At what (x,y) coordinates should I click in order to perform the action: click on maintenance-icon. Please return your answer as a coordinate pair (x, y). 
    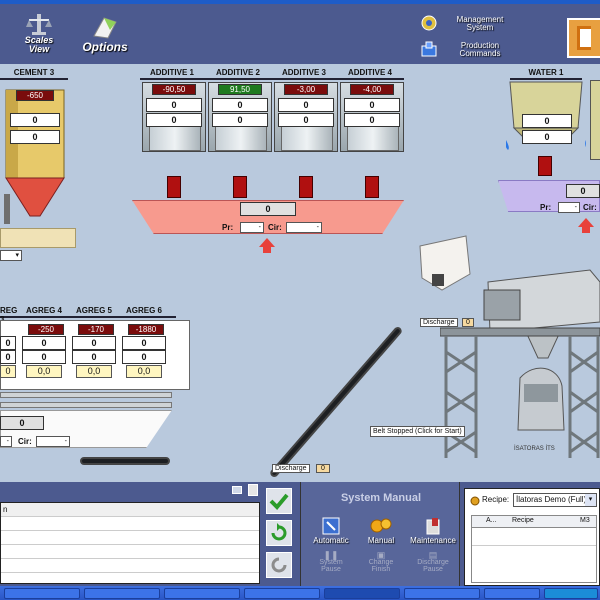
    Looking at the image, I should click on (433, 526).